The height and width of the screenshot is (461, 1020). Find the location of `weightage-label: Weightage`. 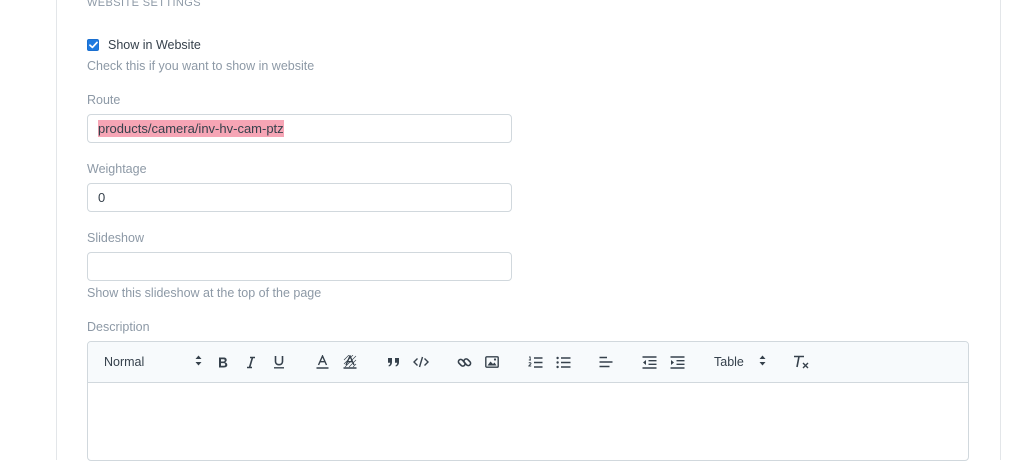

weightage-label: Weightage is located at coordinates (117, 169).